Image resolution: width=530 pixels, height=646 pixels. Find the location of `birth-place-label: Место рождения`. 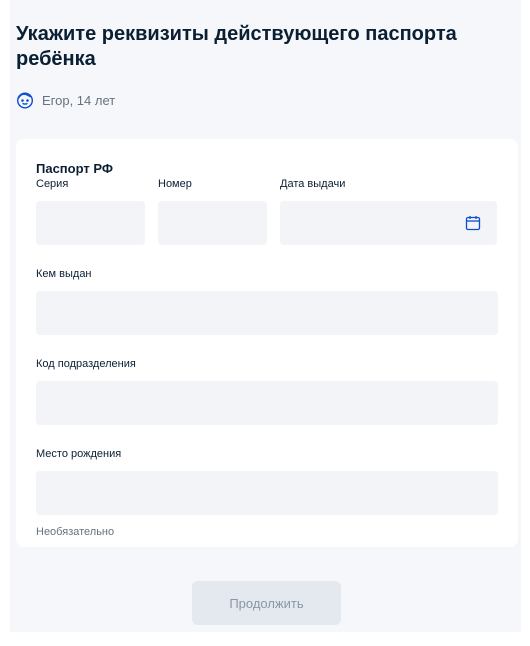

birth-place-label: Место рождения is located at coordinates (79, 454).